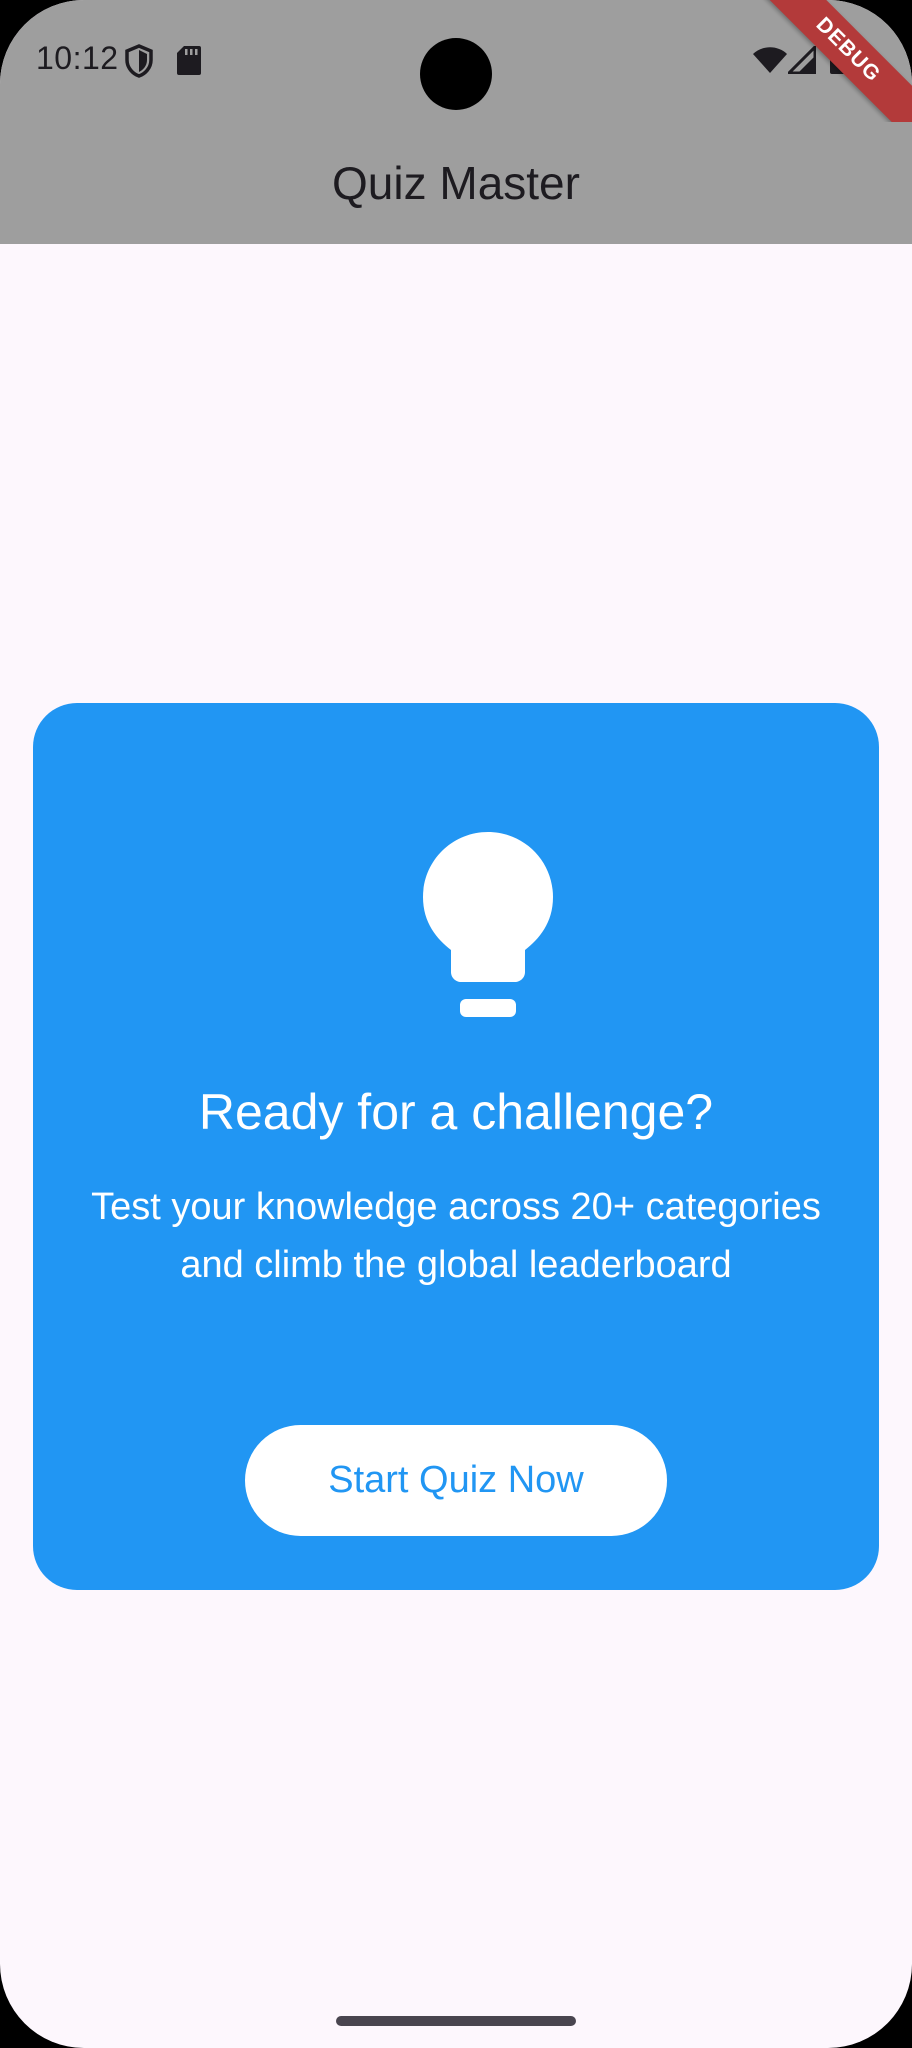  Describe the element at coordinates (189, 60) in the screenshot. I see `sd-card-icon` at that location.